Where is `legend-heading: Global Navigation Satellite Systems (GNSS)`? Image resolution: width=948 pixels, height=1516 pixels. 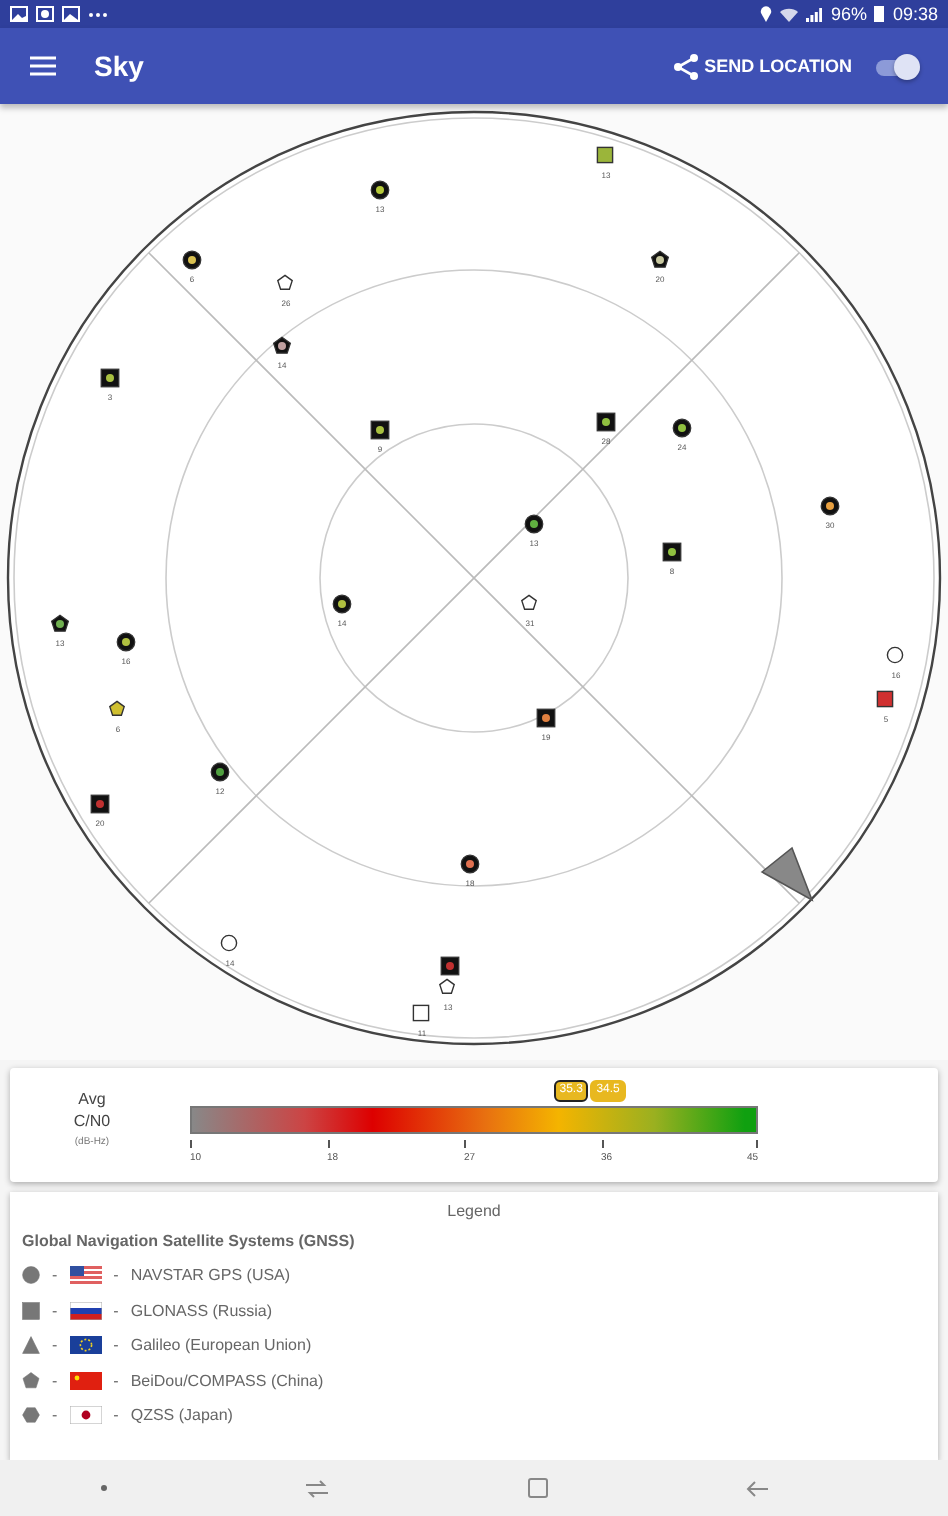 legend-heading: Global Navigation Satellite Systems (GNSS) is located at coordinates (189, 1241).